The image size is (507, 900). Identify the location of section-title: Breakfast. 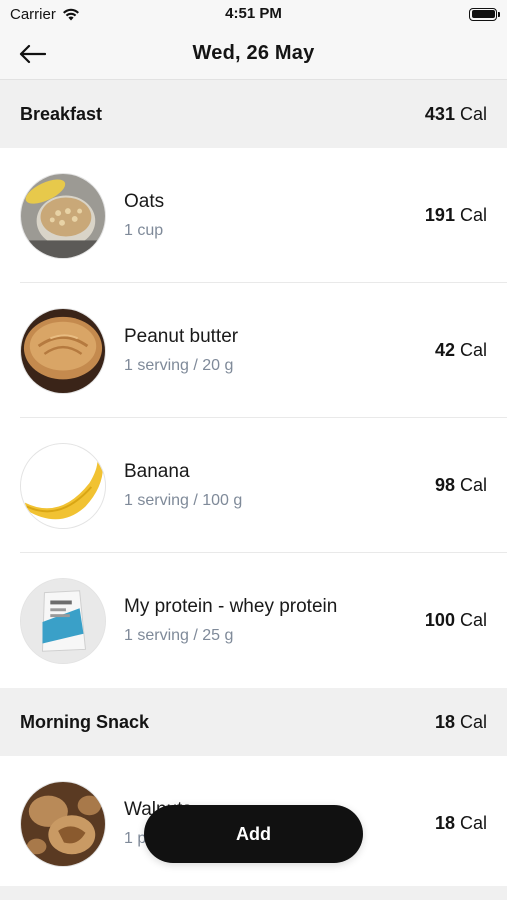
(61, 113).